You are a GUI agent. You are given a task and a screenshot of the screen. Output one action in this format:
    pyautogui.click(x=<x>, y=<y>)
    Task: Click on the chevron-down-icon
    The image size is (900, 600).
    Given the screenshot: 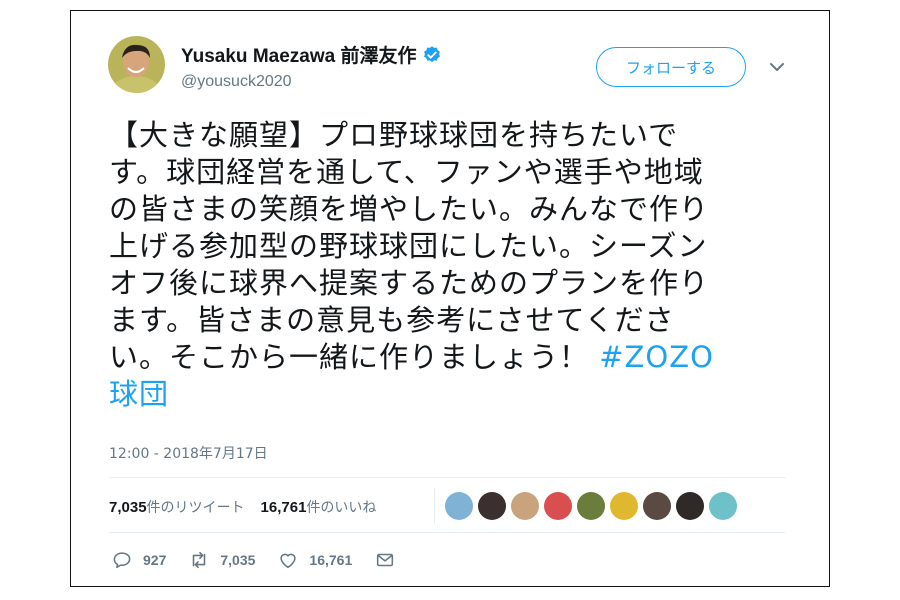 What is the action you would take?
    pyautogui.click(x=777, y=67)
    